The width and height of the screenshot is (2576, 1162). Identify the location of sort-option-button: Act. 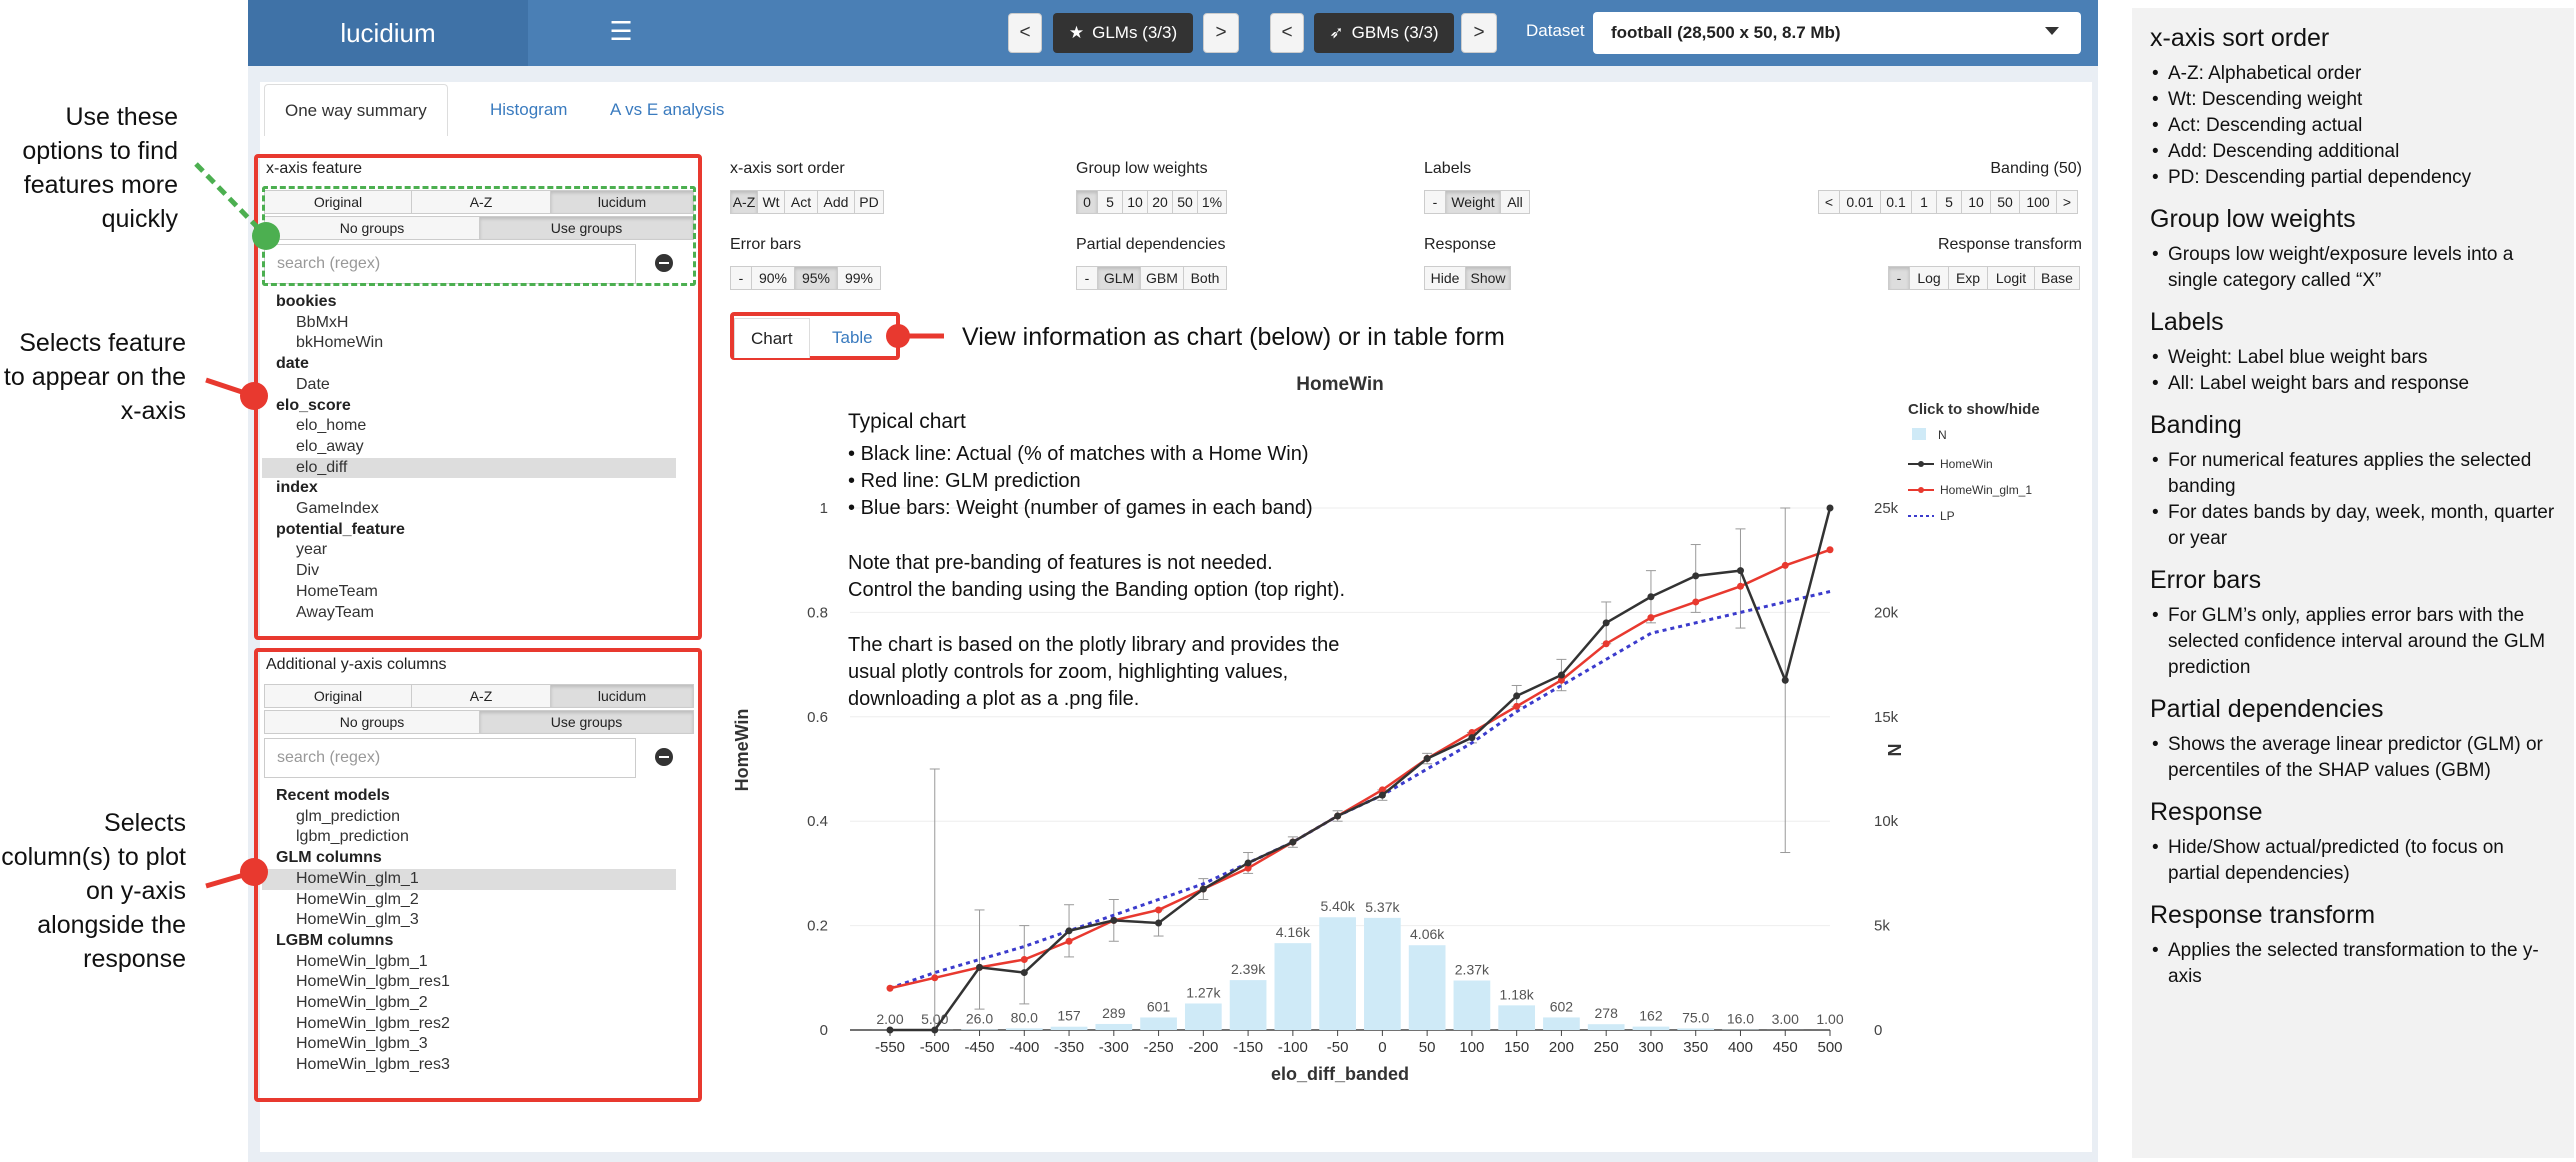
(801, 202).